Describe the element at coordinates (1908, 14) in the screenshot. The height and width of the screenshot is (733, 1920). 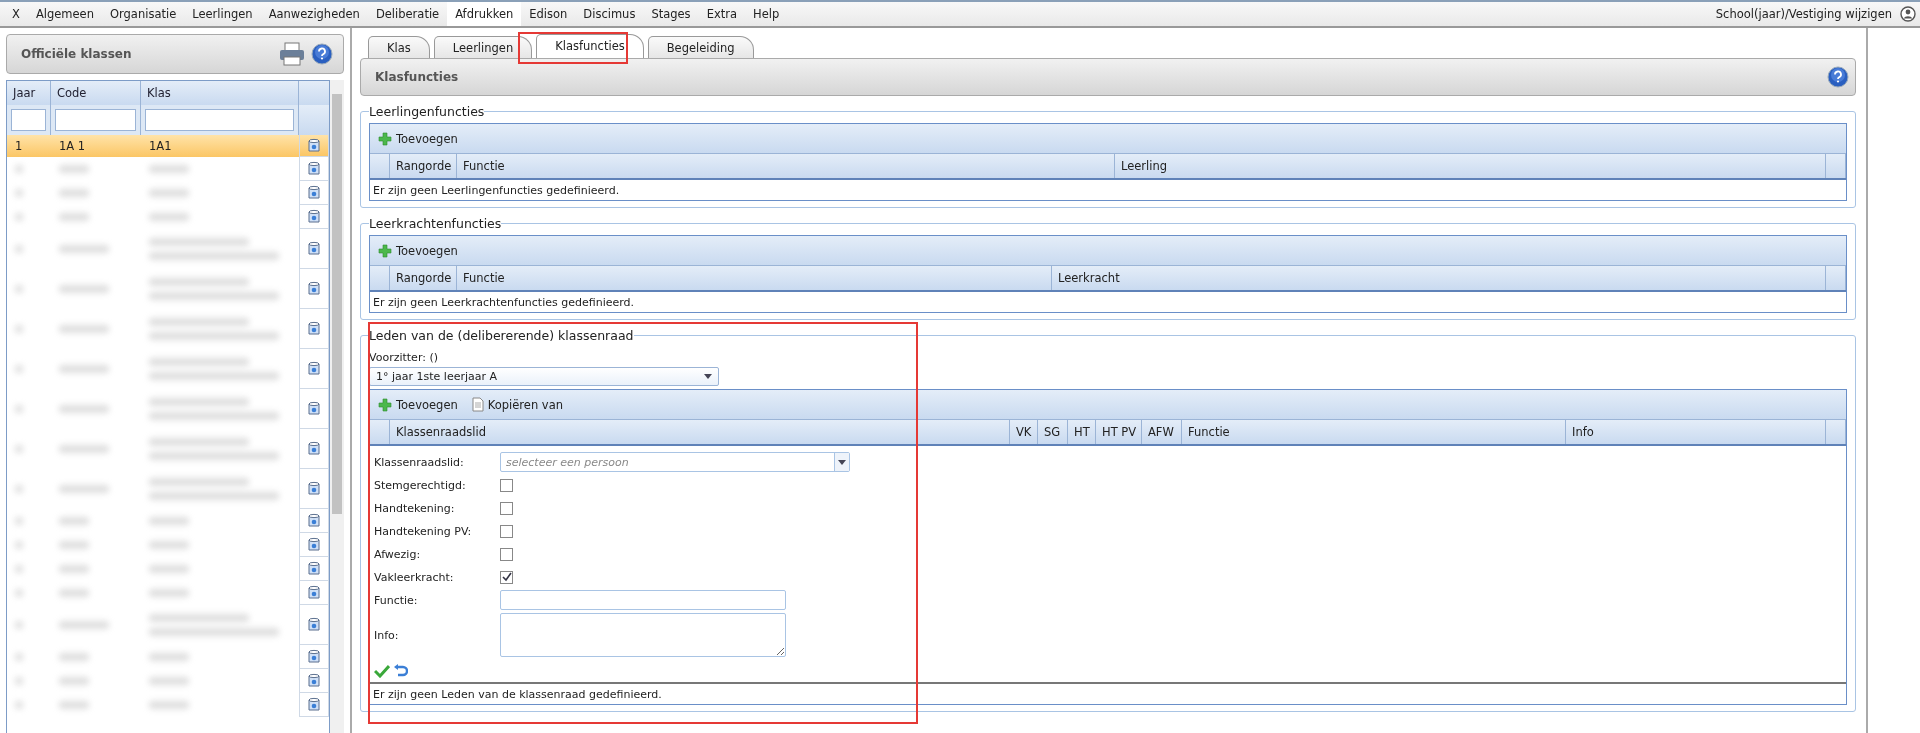
I see `user-icon` at that location.